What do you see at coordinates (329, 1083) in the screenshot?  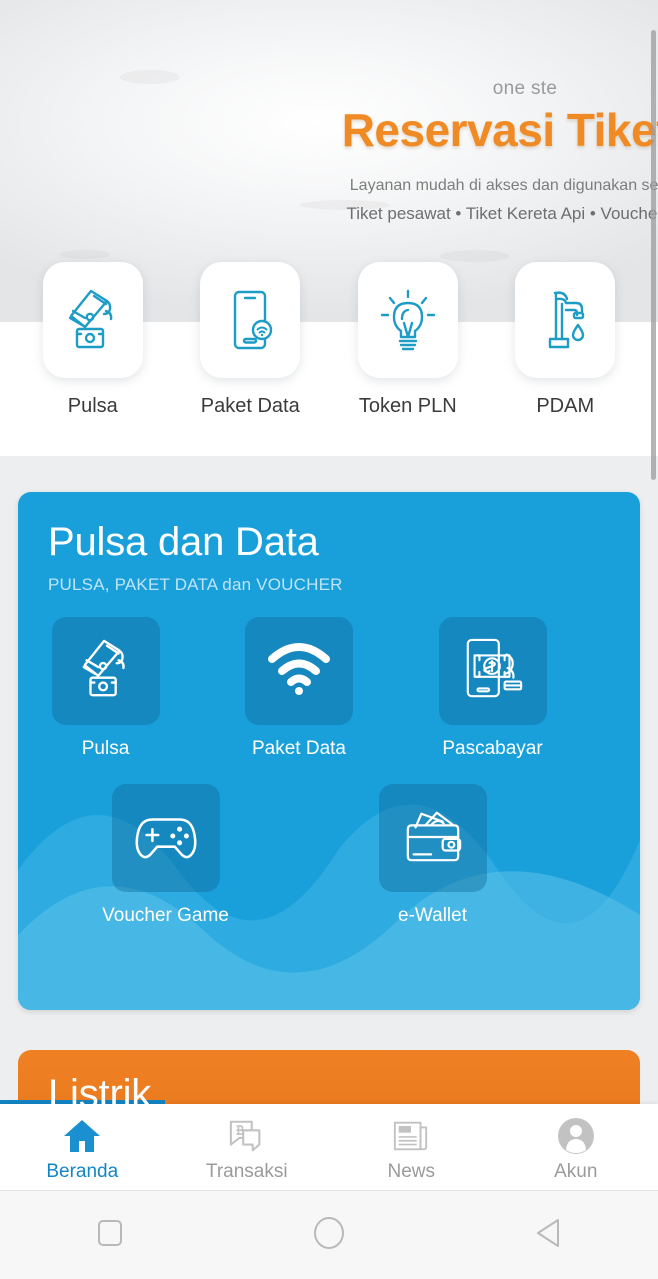 I see `section-card-header: Listrik` at bounding box center [329, 1083].